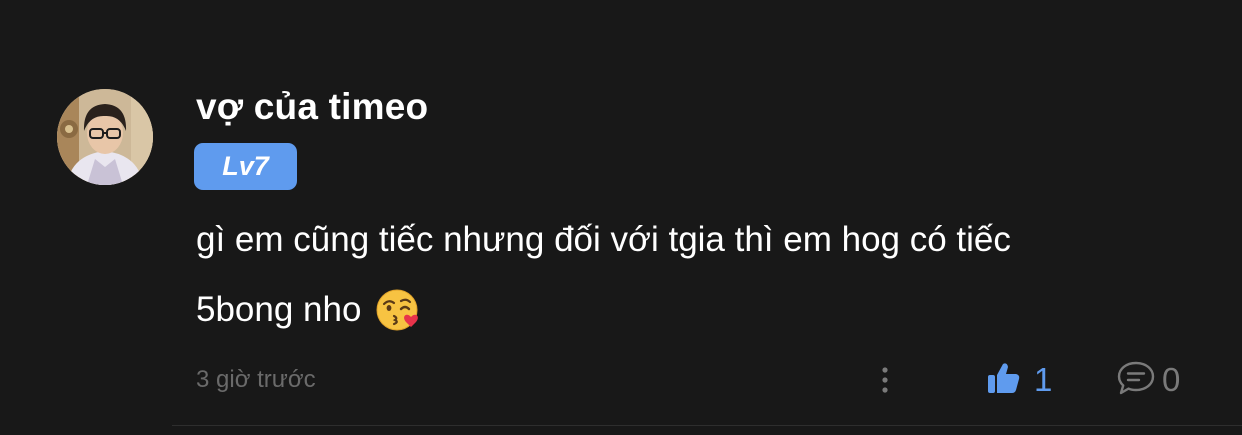  Describe the element at coordinates (245, 166) in the screenshot. I see `level-badge: Lv7` at that location.